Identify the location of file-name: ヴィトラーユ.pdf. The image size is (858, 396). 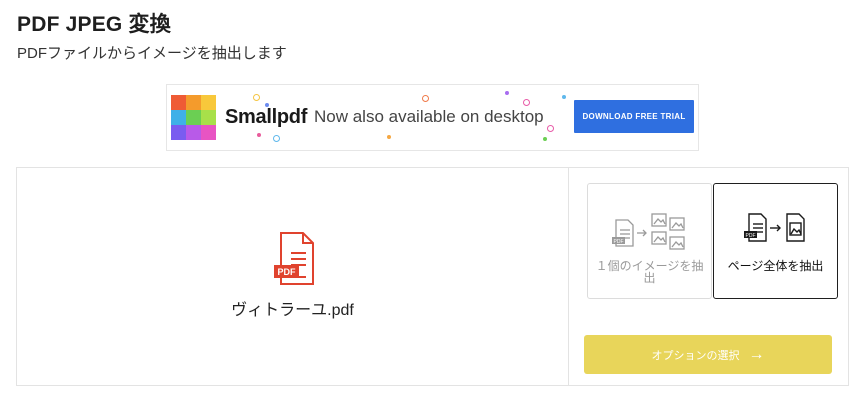
(292, 310).